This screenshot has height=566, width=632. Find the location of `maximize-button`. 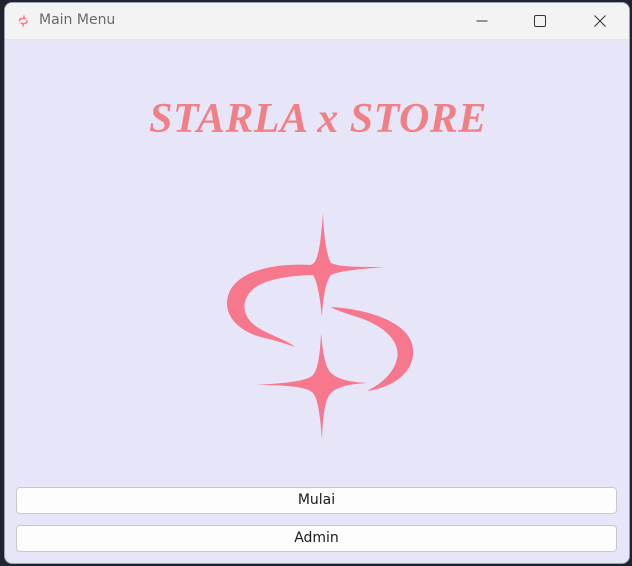

maximize-button is located at coordinates (540, 21).